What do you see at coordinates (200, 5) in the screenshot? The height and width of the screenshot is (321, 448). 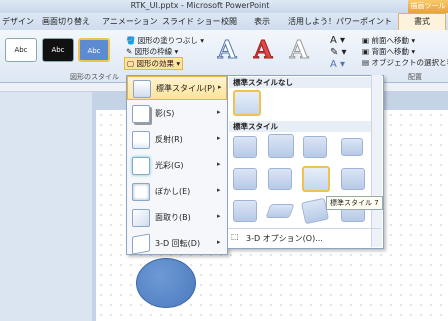 I see `window-title: RTK_UI.pptx - Microsoft PowerPoint` at bounding box center [200, 5].